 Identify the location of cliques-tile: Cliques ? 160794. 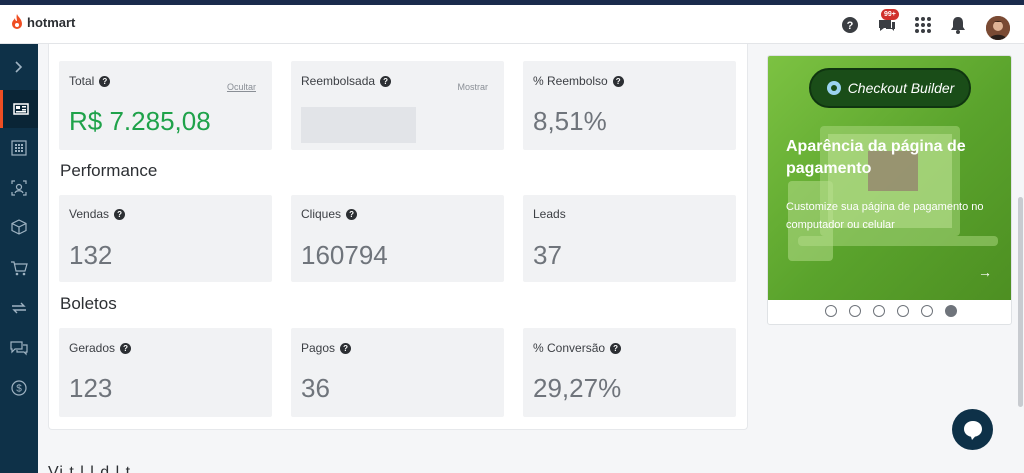
(397, 238).